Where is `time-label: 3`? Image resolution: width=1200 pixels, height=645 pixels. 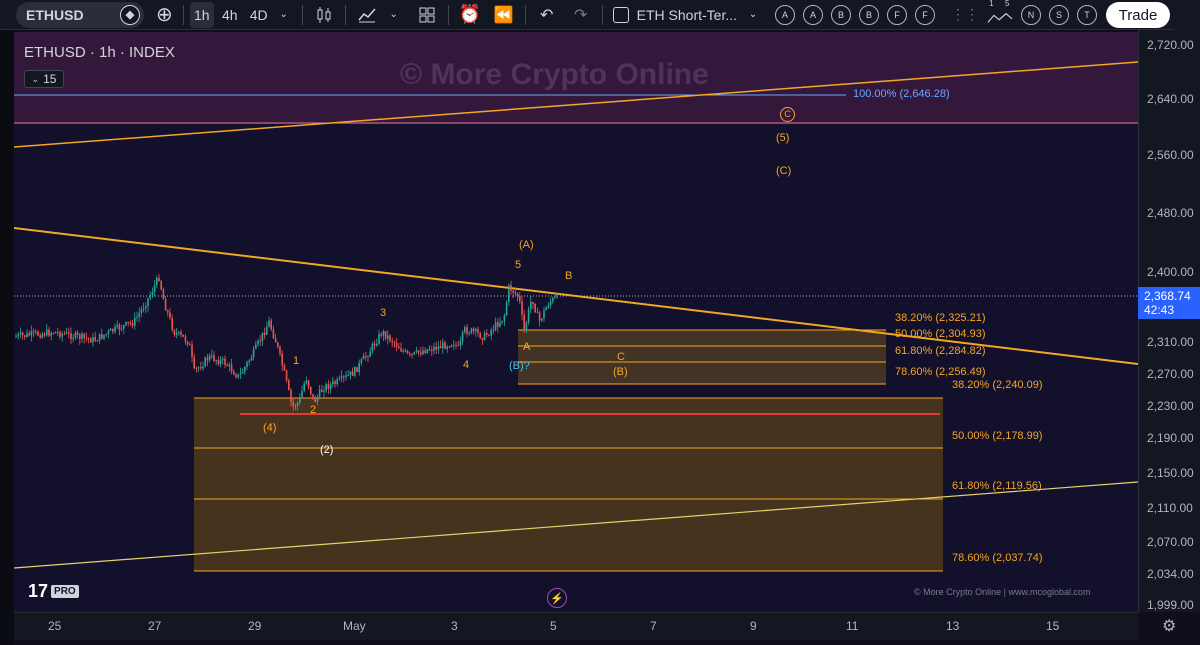
time-label: 3 is located at coordinates (454, 626).